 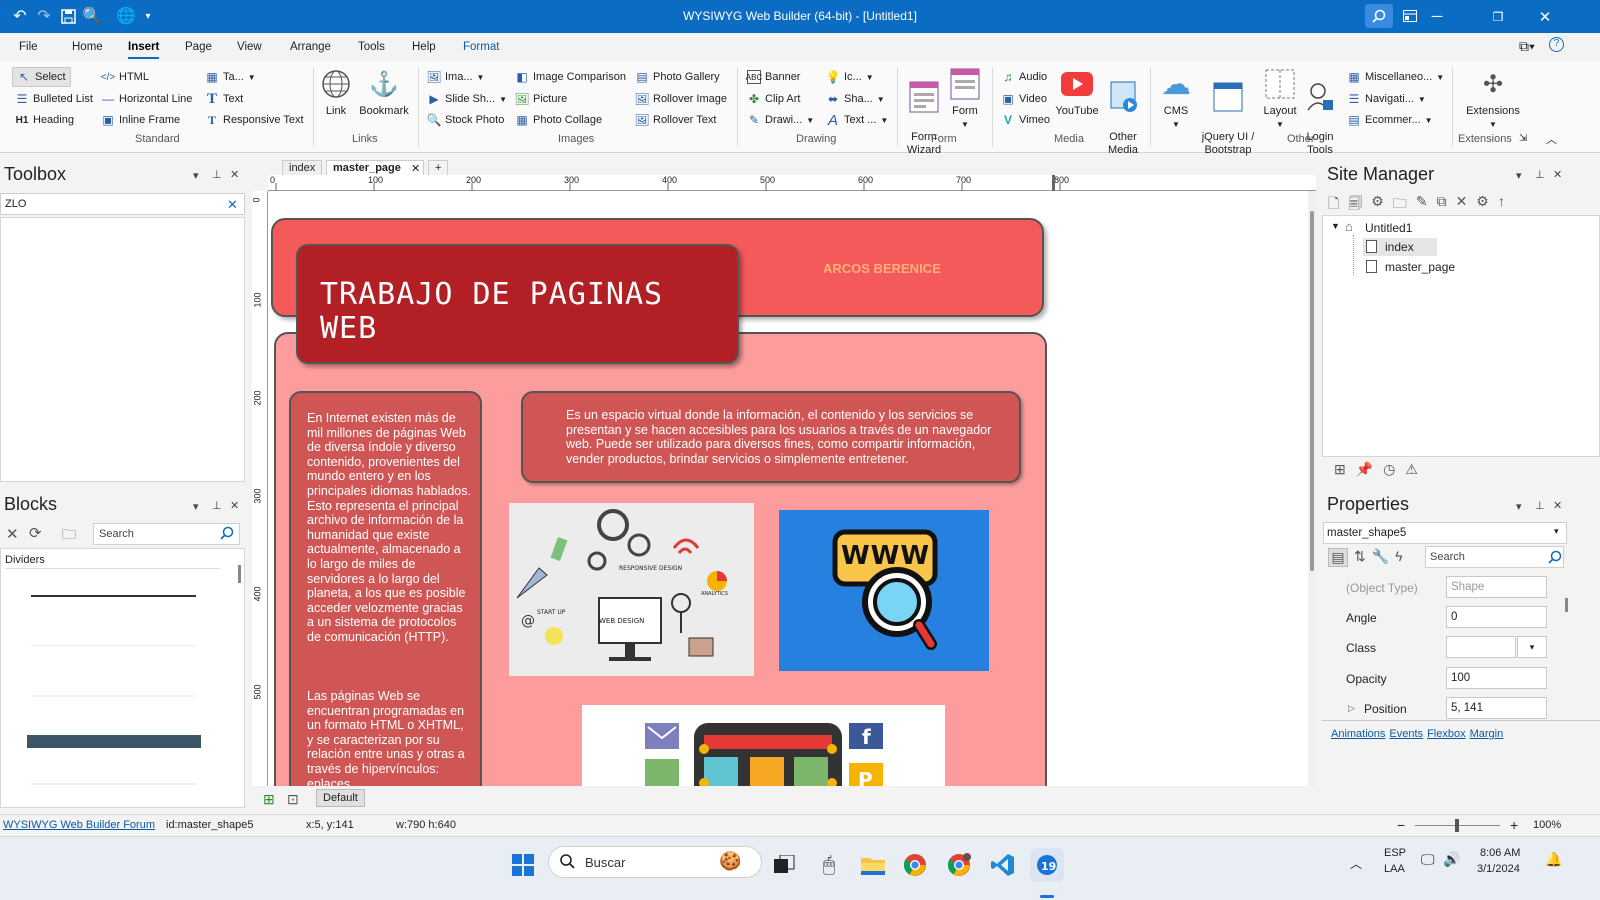 I want to click on heading-button: H1 Heading, so click(x=44, y=120).